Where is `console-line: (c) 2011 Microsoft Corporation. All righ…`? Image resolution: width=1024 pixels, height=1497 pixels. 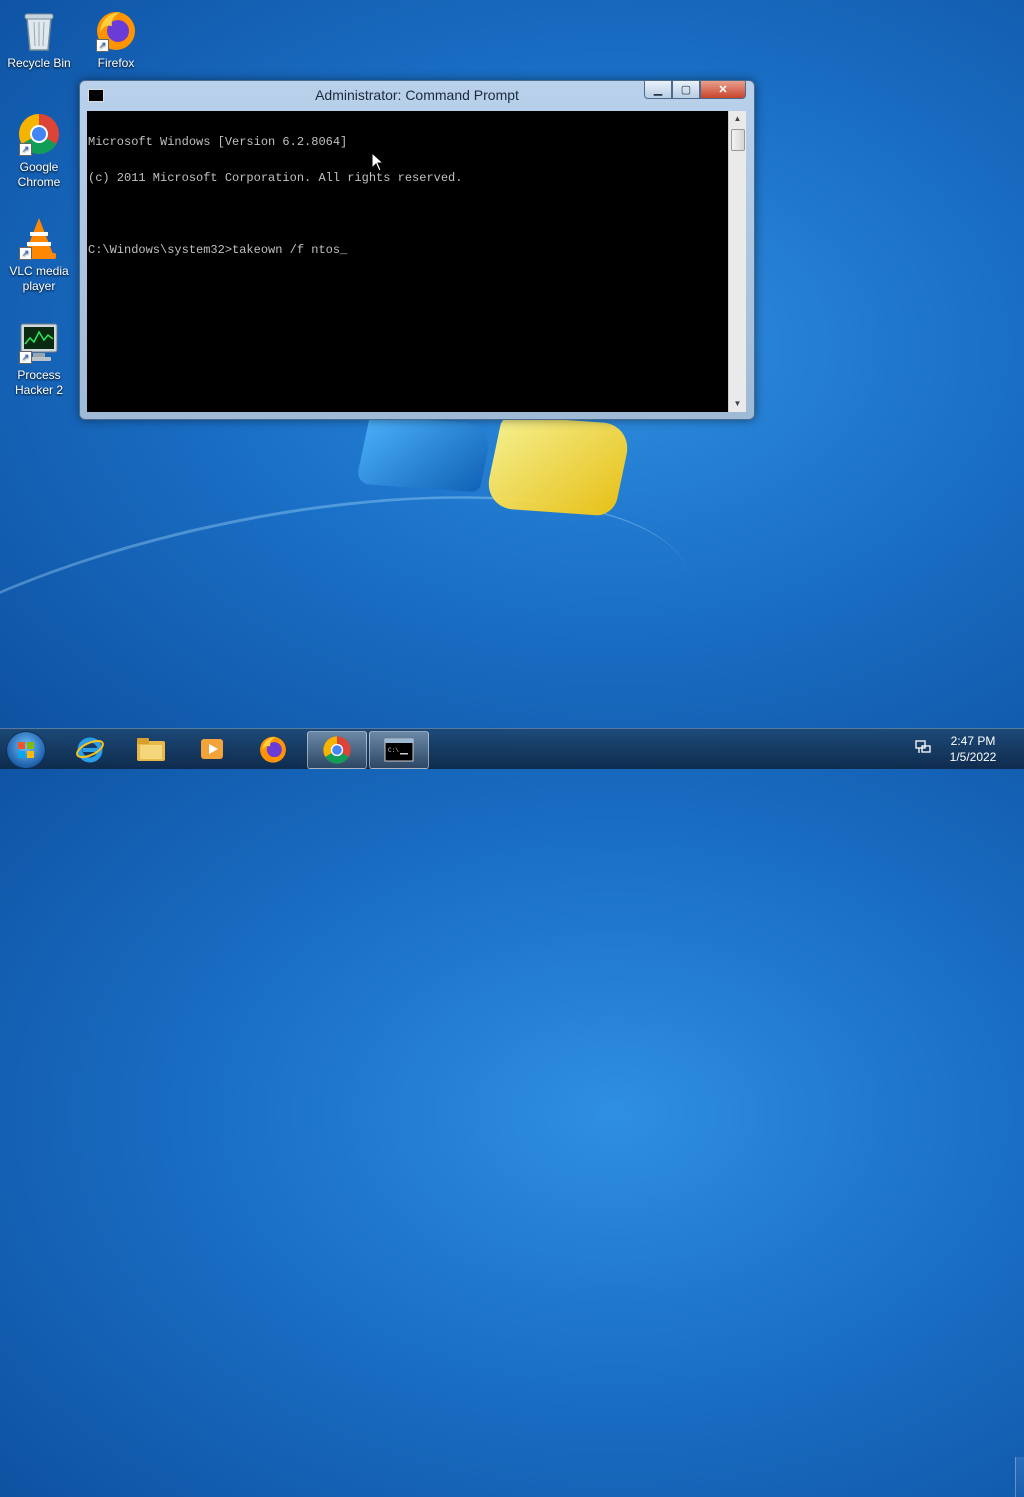 console-line: (c) 2011 Microsoft Corporation. All righ… is located at coordinates (275, 178).